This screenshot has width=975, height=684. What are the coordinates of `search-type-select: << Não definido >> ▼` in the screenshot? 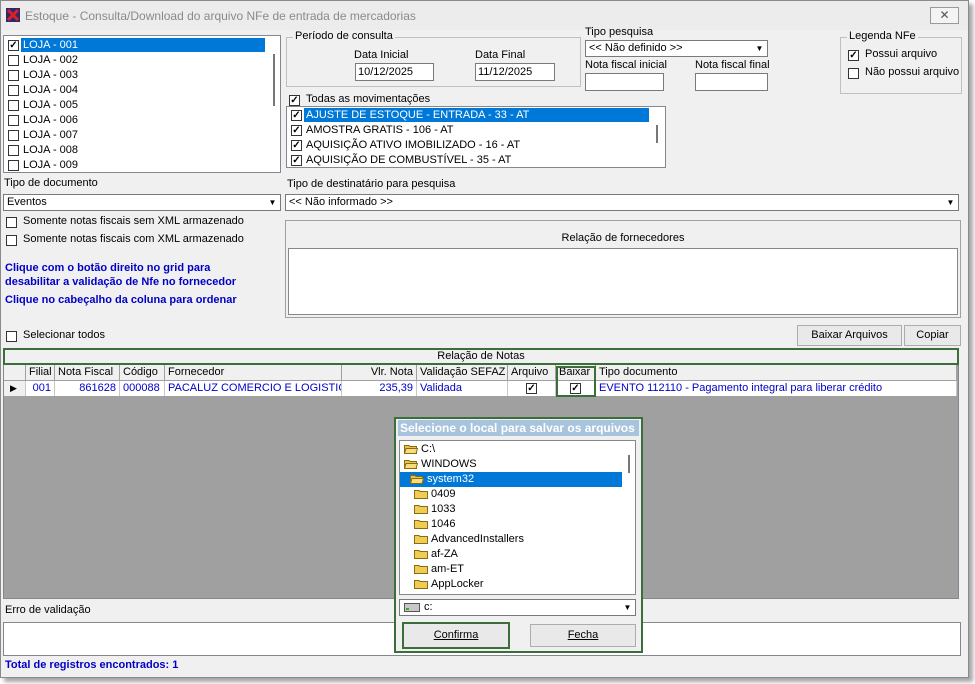 It's located at (676, 48).